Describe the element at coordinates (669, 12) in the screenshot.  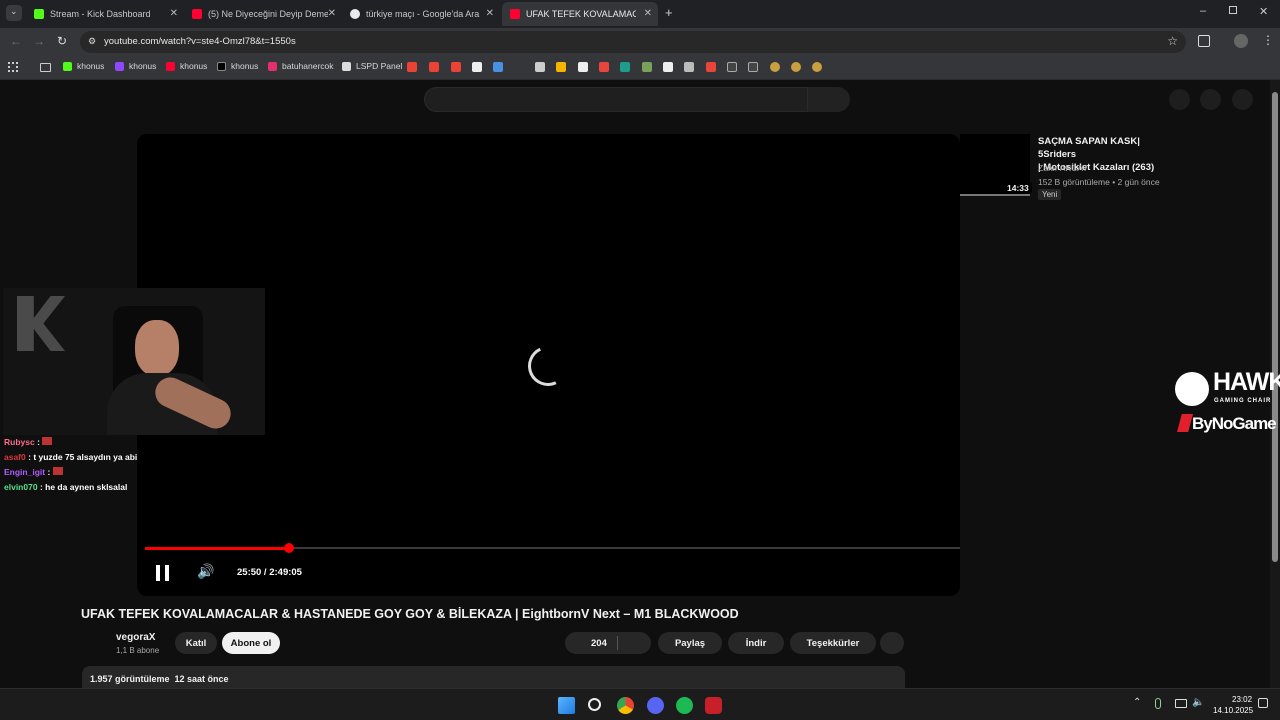
I see `new-tab-icon: +` at that location.